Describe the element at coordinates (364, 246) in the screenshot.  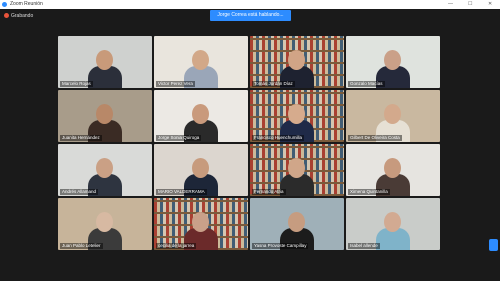
I see `participant-name: Isabel allende` at that location.